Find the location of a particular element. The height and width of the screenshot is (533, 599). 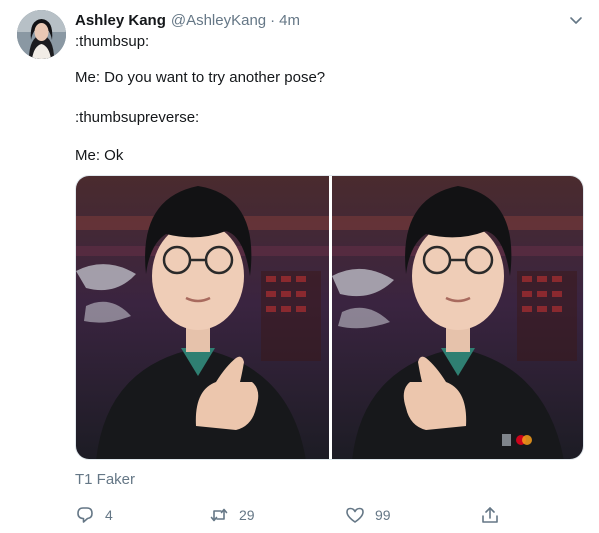

tweet-actions: 4 29 99 is located at coordinates (330, 515).